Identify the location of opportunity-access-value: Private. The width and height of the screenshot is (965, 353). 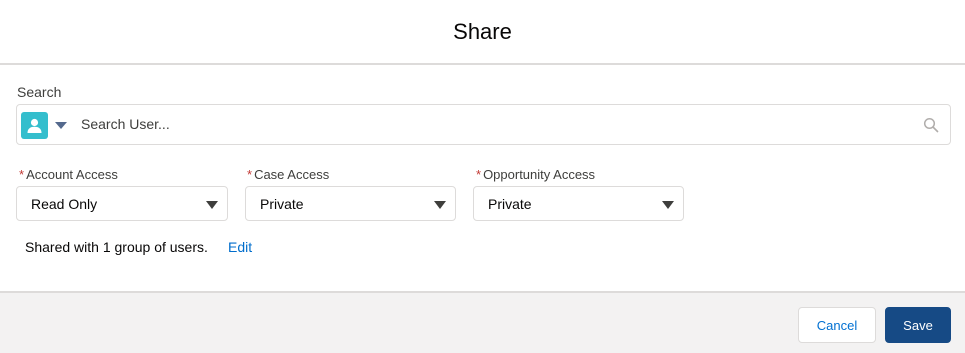
(510, 204).